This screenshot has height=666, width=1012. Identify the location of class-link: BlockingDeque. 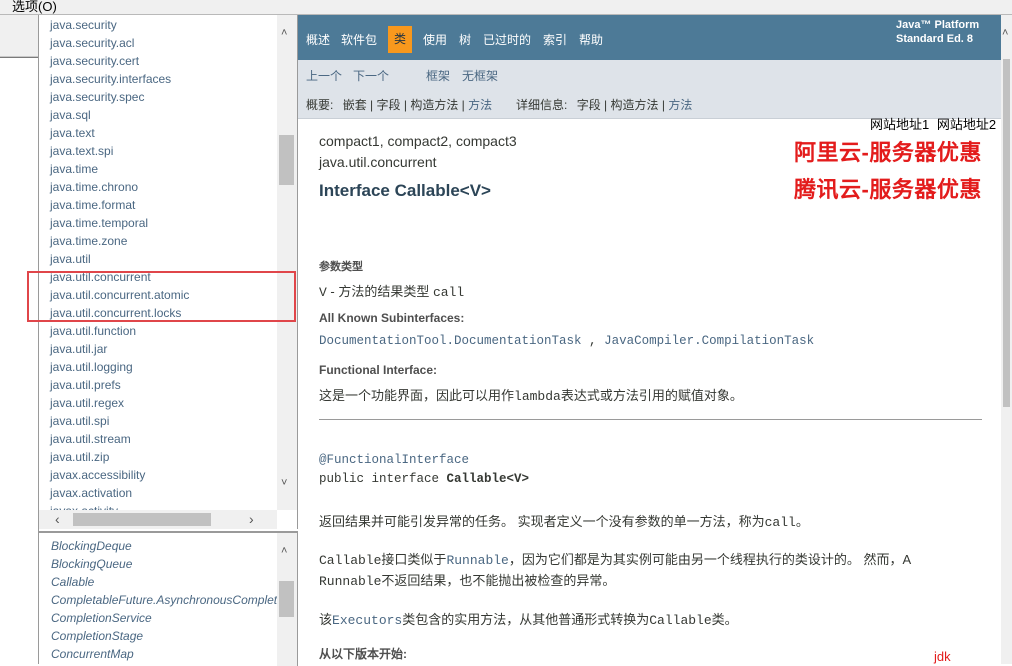
(164, 546).